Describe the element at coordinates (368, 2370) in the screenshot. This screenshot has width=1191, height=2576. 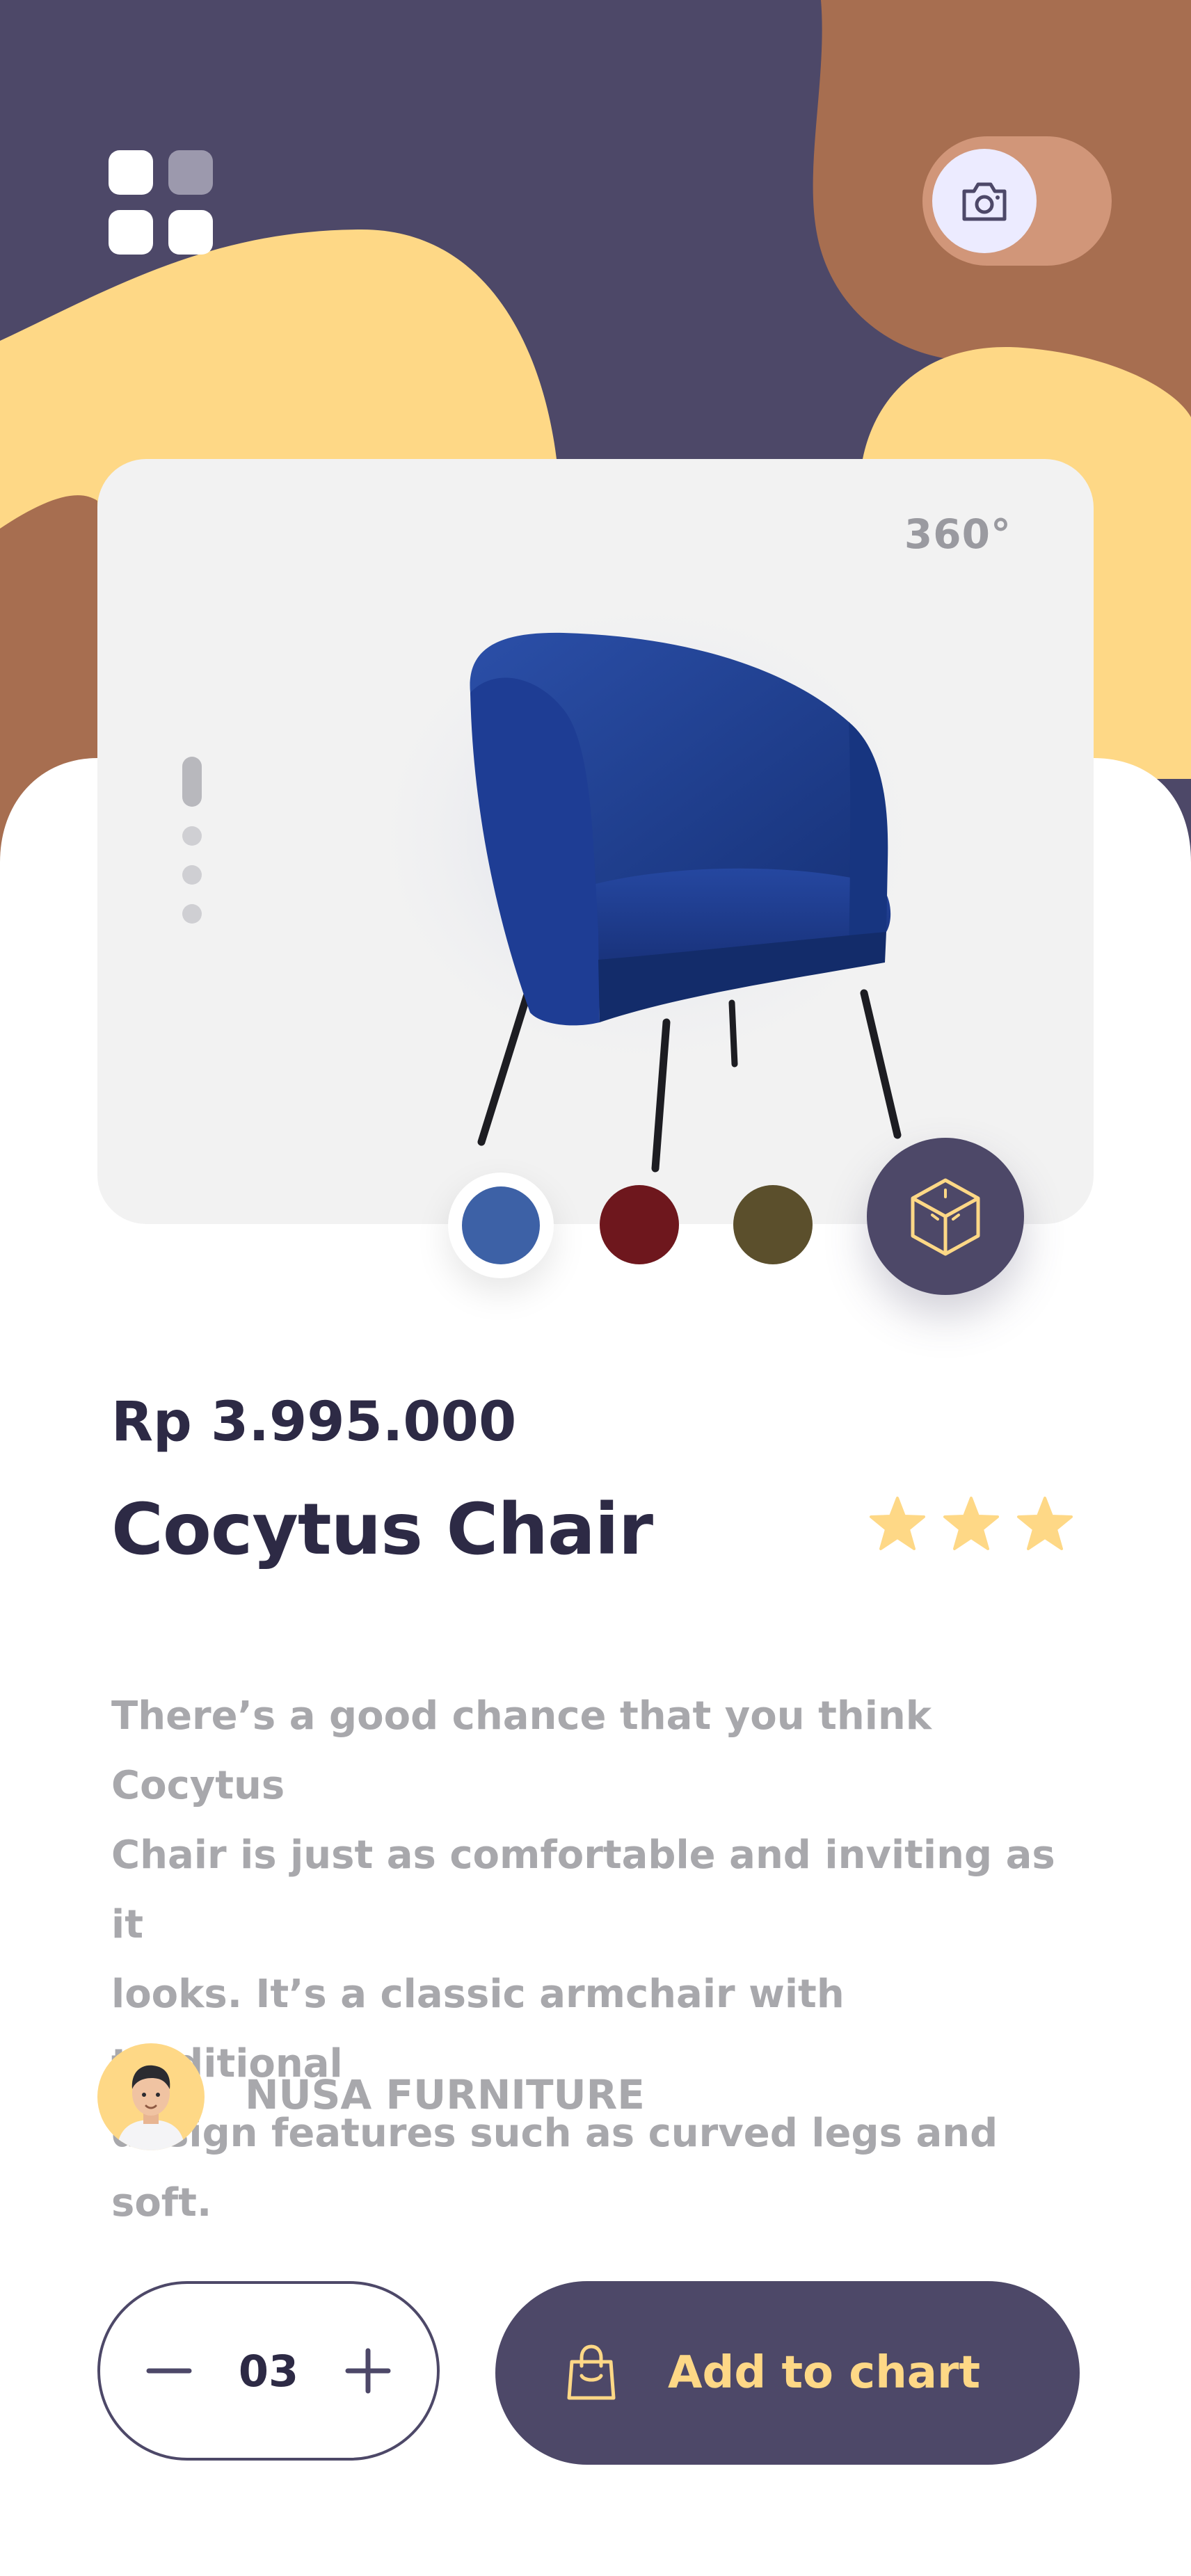
I see `plus-icon` at that location.